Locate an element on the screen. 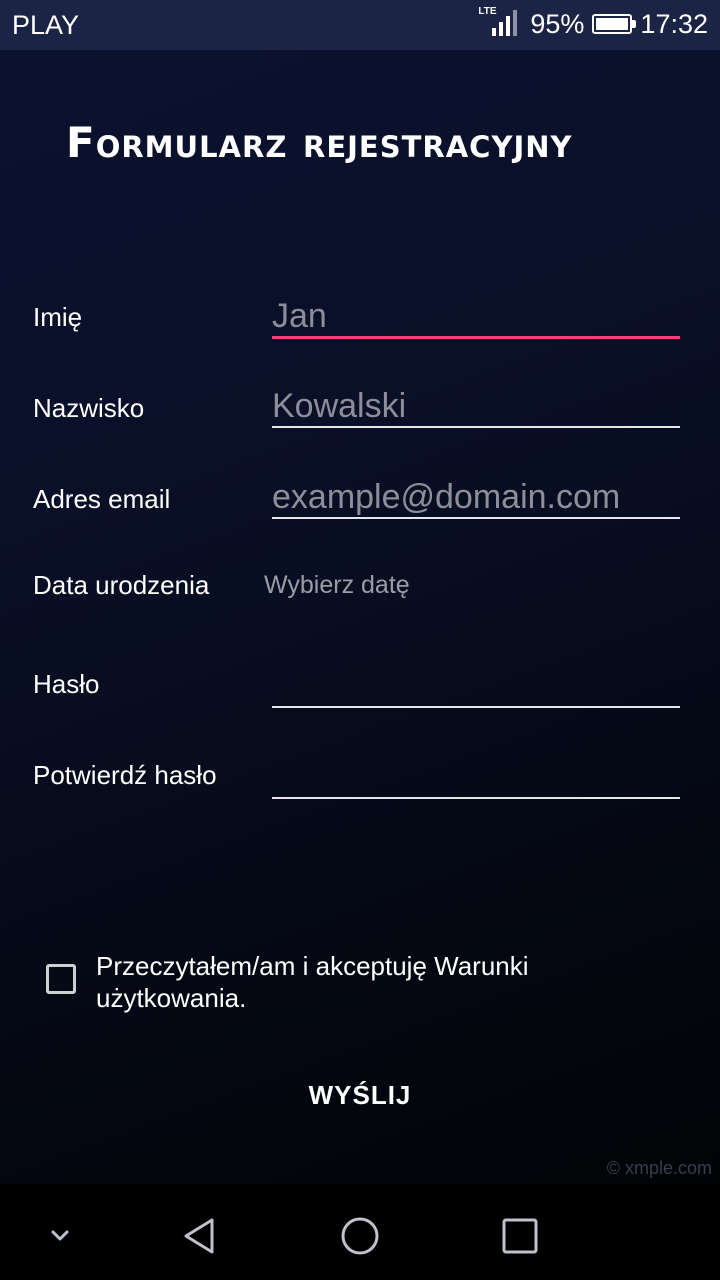 This screenshot has width=720, height=1280. last-name-input: Kowalski is located at coordinates (476, 407).